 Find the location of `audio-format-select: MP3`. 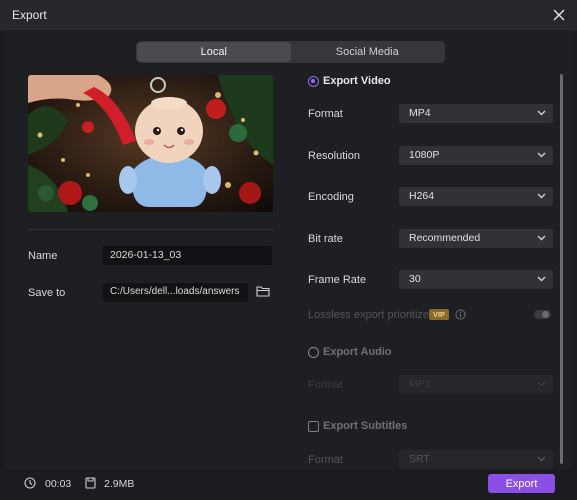

audio-format-select: MP3 is located at coordinates (476, 384).